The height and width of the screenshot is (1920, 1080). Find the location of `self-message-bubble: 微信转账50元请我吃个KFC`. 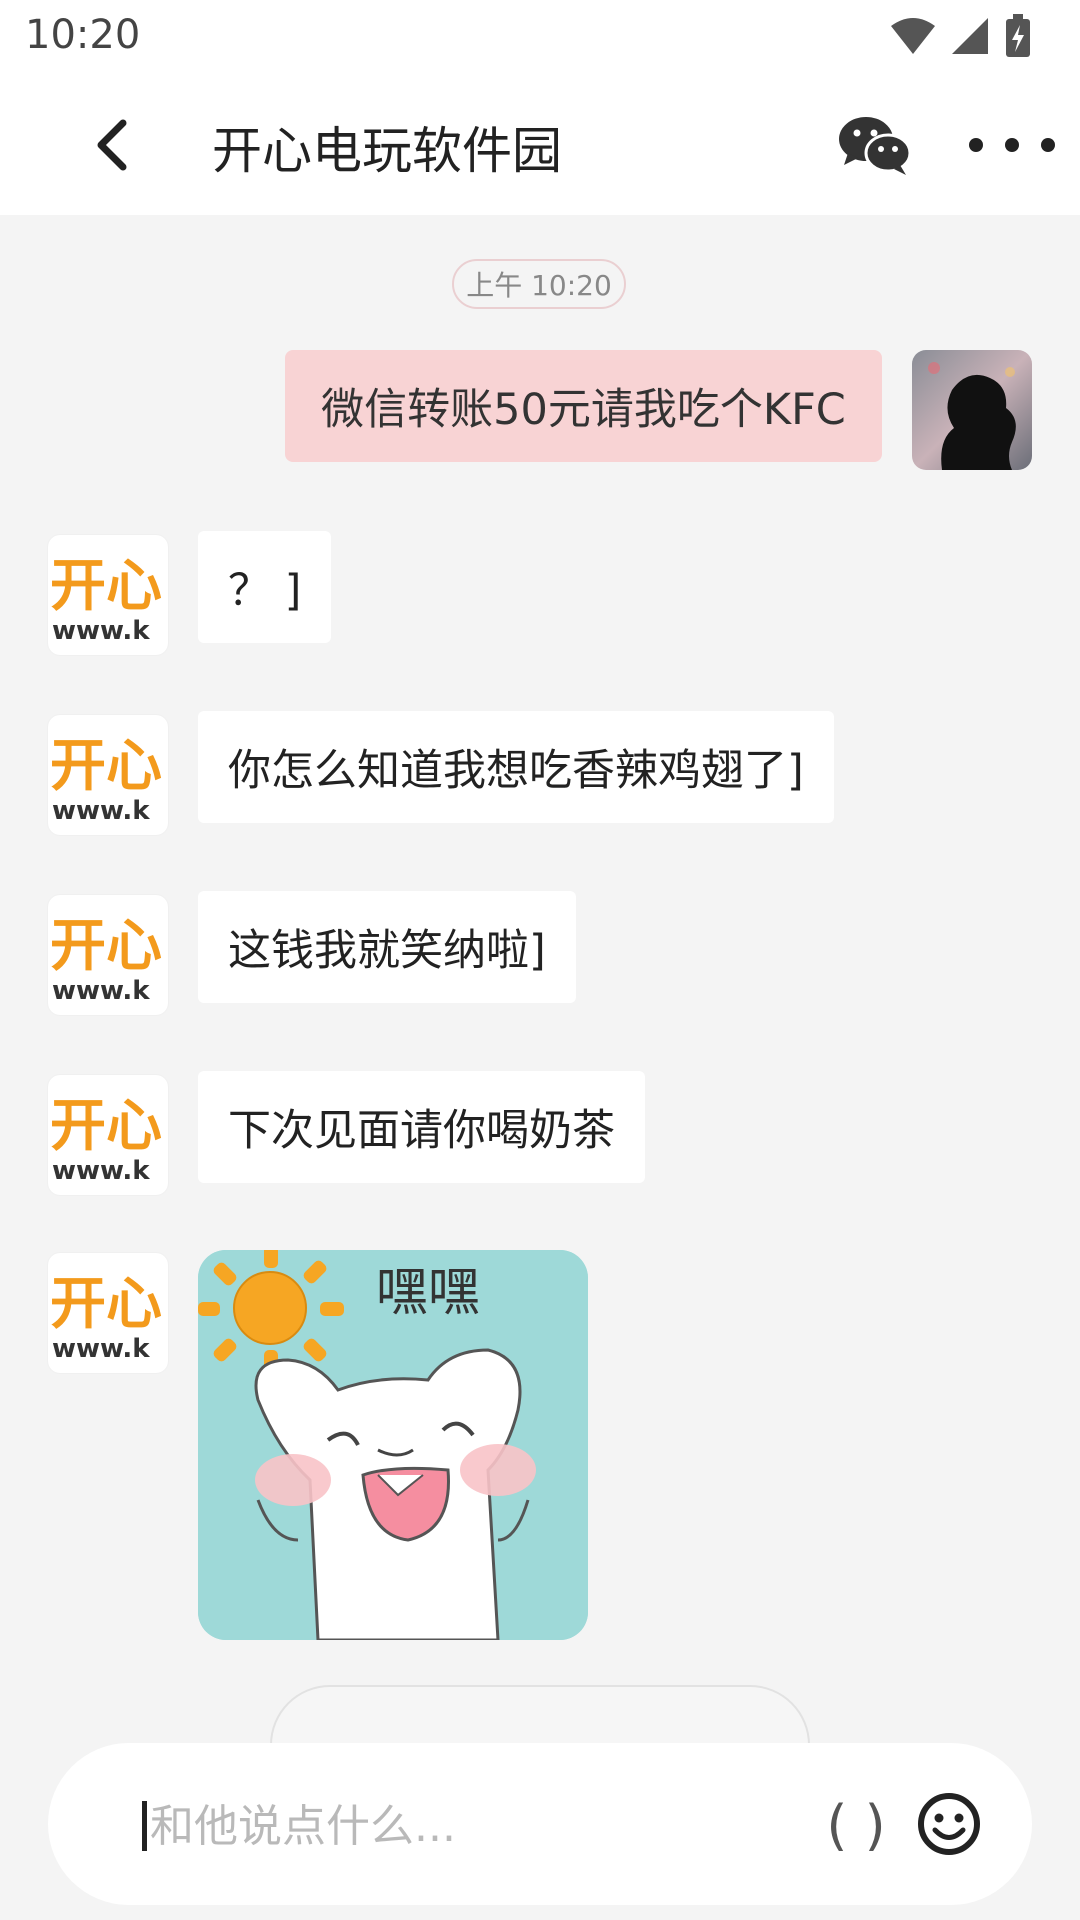

self-message-bubble: 微信转账50元请我吃个KFC is located at coordinates (583, 406).